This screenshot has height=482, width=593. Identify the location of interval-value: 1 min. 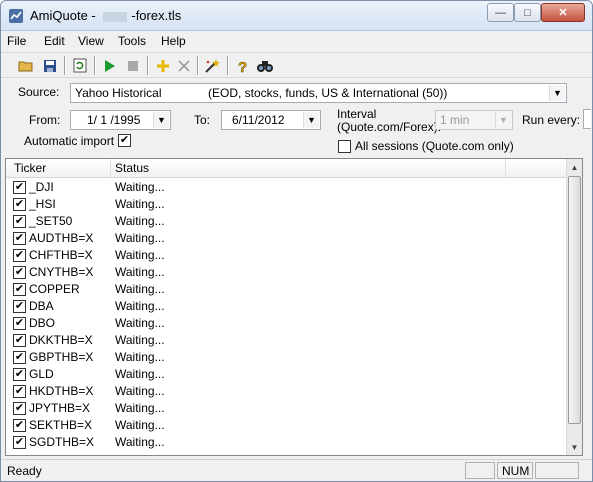
(455, 120).